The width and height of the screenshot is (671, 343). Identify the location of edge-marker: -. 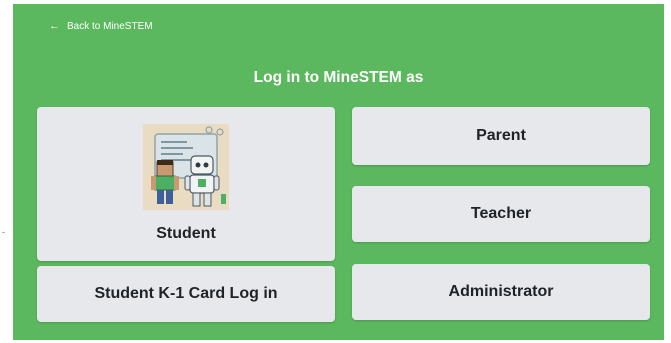
(3, 232).